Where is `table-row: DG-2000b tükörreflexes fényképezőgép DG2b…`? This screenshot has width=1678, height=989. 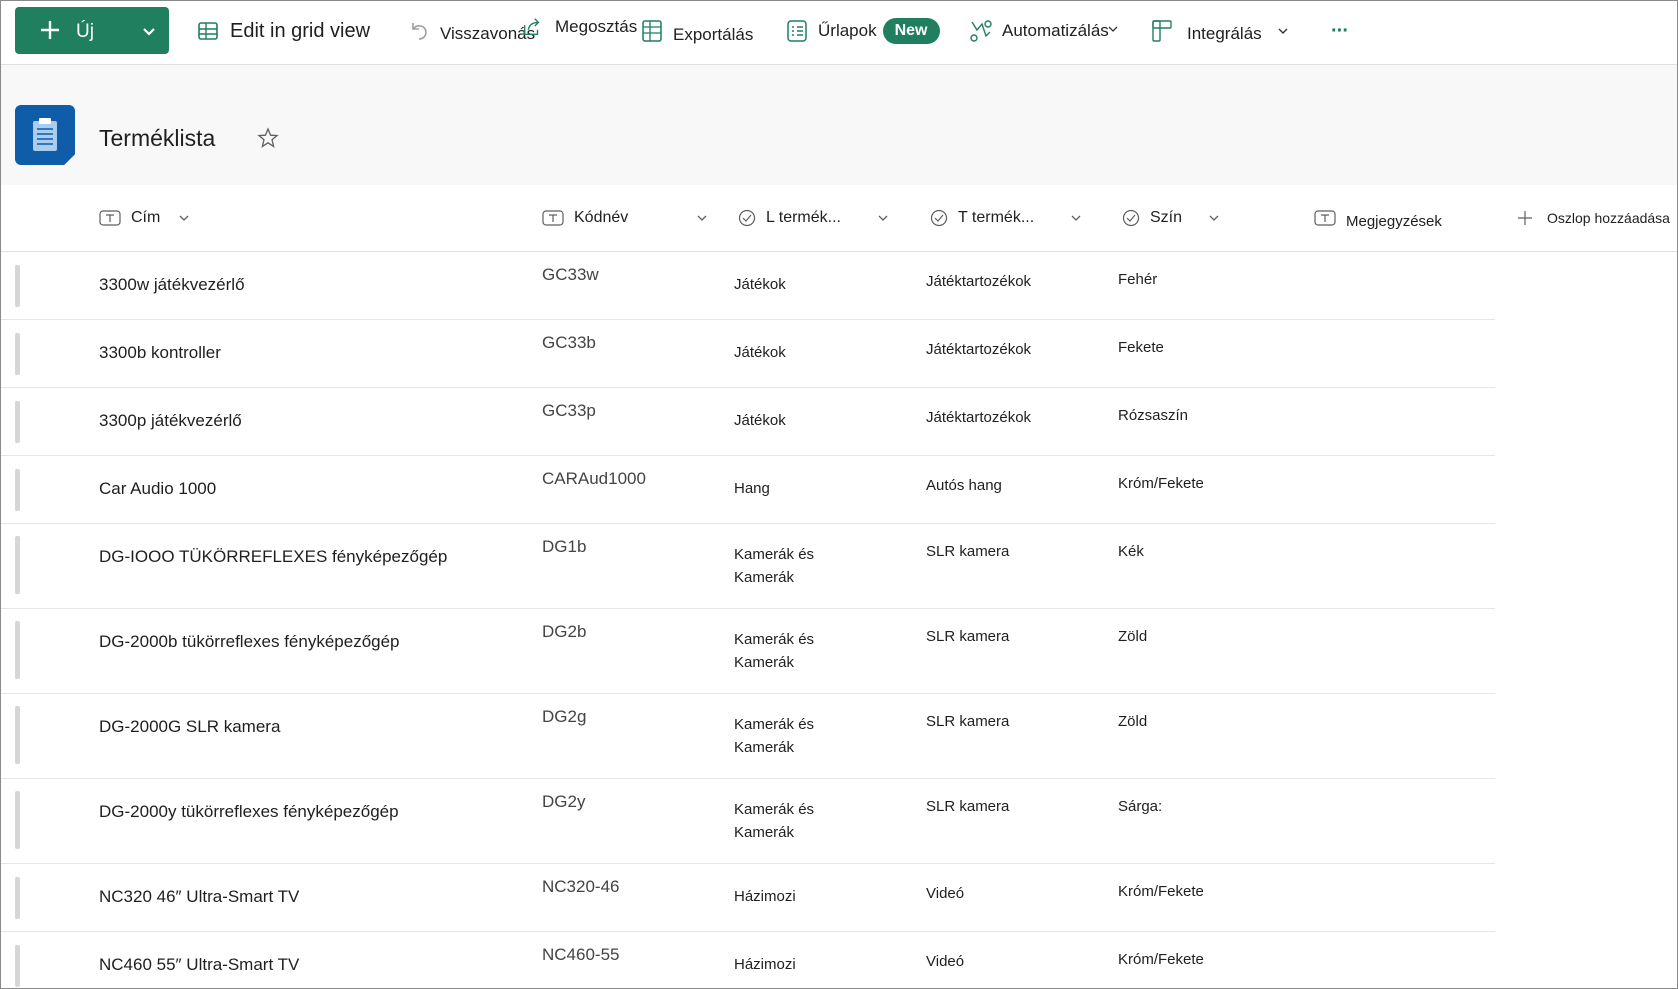 table-row: DG-2000b tükörreflexes fényképezőgép DG2b… is located at coordinates (748, 651).